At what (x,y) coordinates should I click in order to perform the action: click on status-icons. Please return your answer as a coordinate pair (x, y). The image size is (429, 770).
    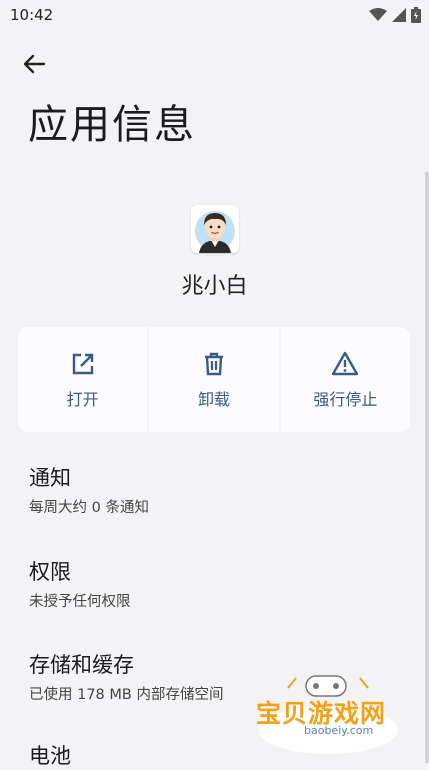
    Looking at the image, I should click on (395, 15).